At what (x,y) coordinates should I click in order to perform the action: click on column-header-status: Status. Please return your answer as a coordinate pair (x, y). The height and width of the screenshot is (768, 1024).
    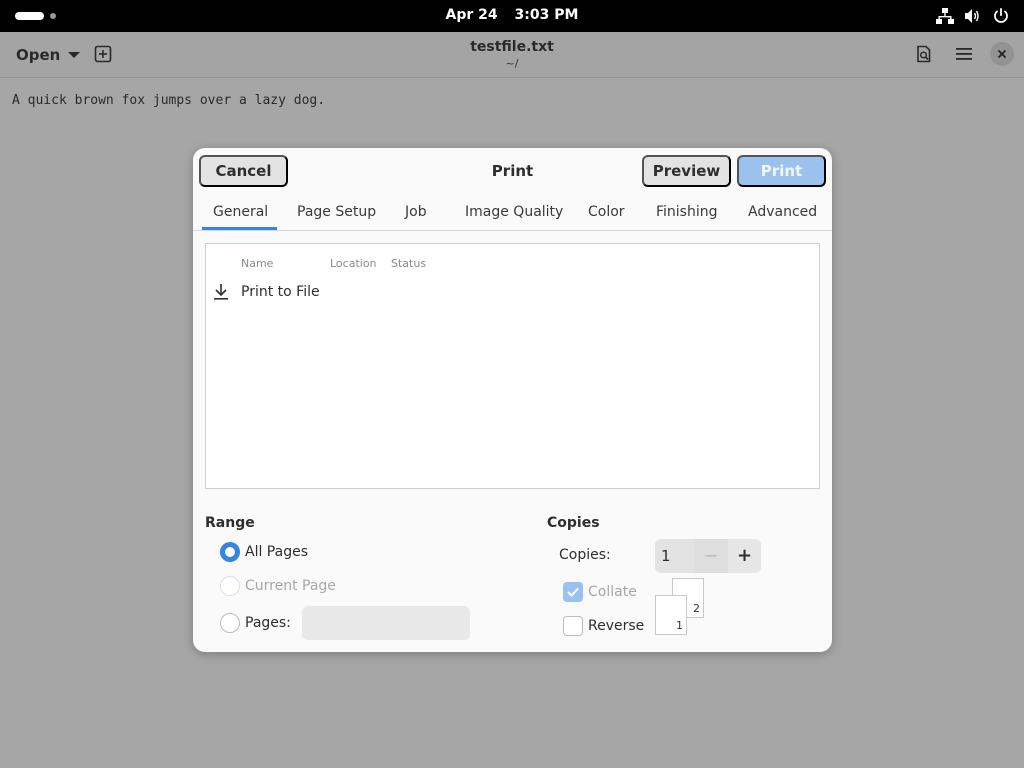
    Looking at the image, I should click on (408, 263).